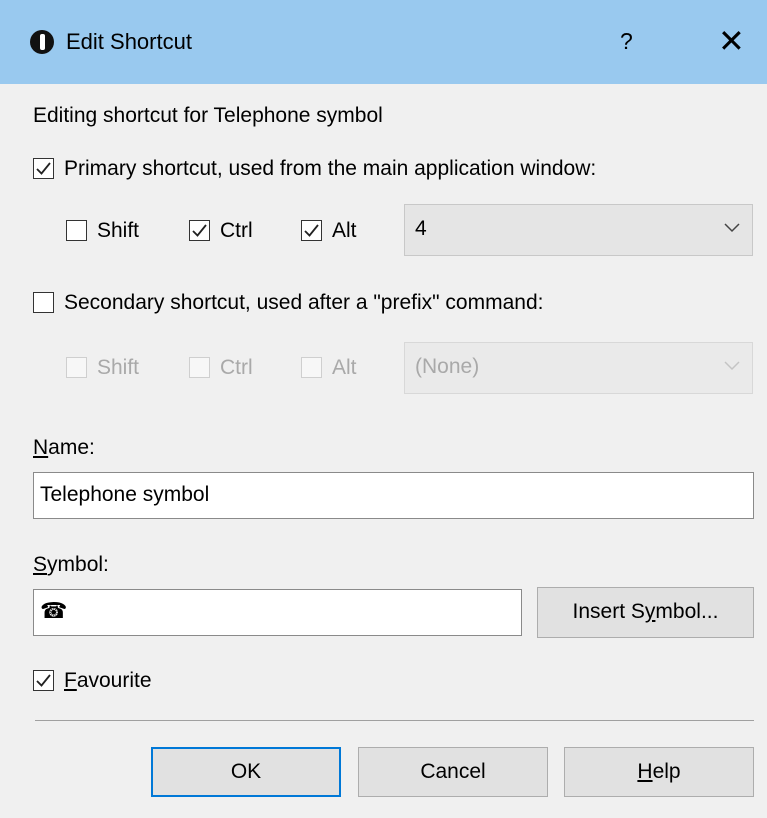 Image resolution: width=767 pixels, height=818 pixels. I want to click on primary-shortcut-checkbox, so click(43, 168).